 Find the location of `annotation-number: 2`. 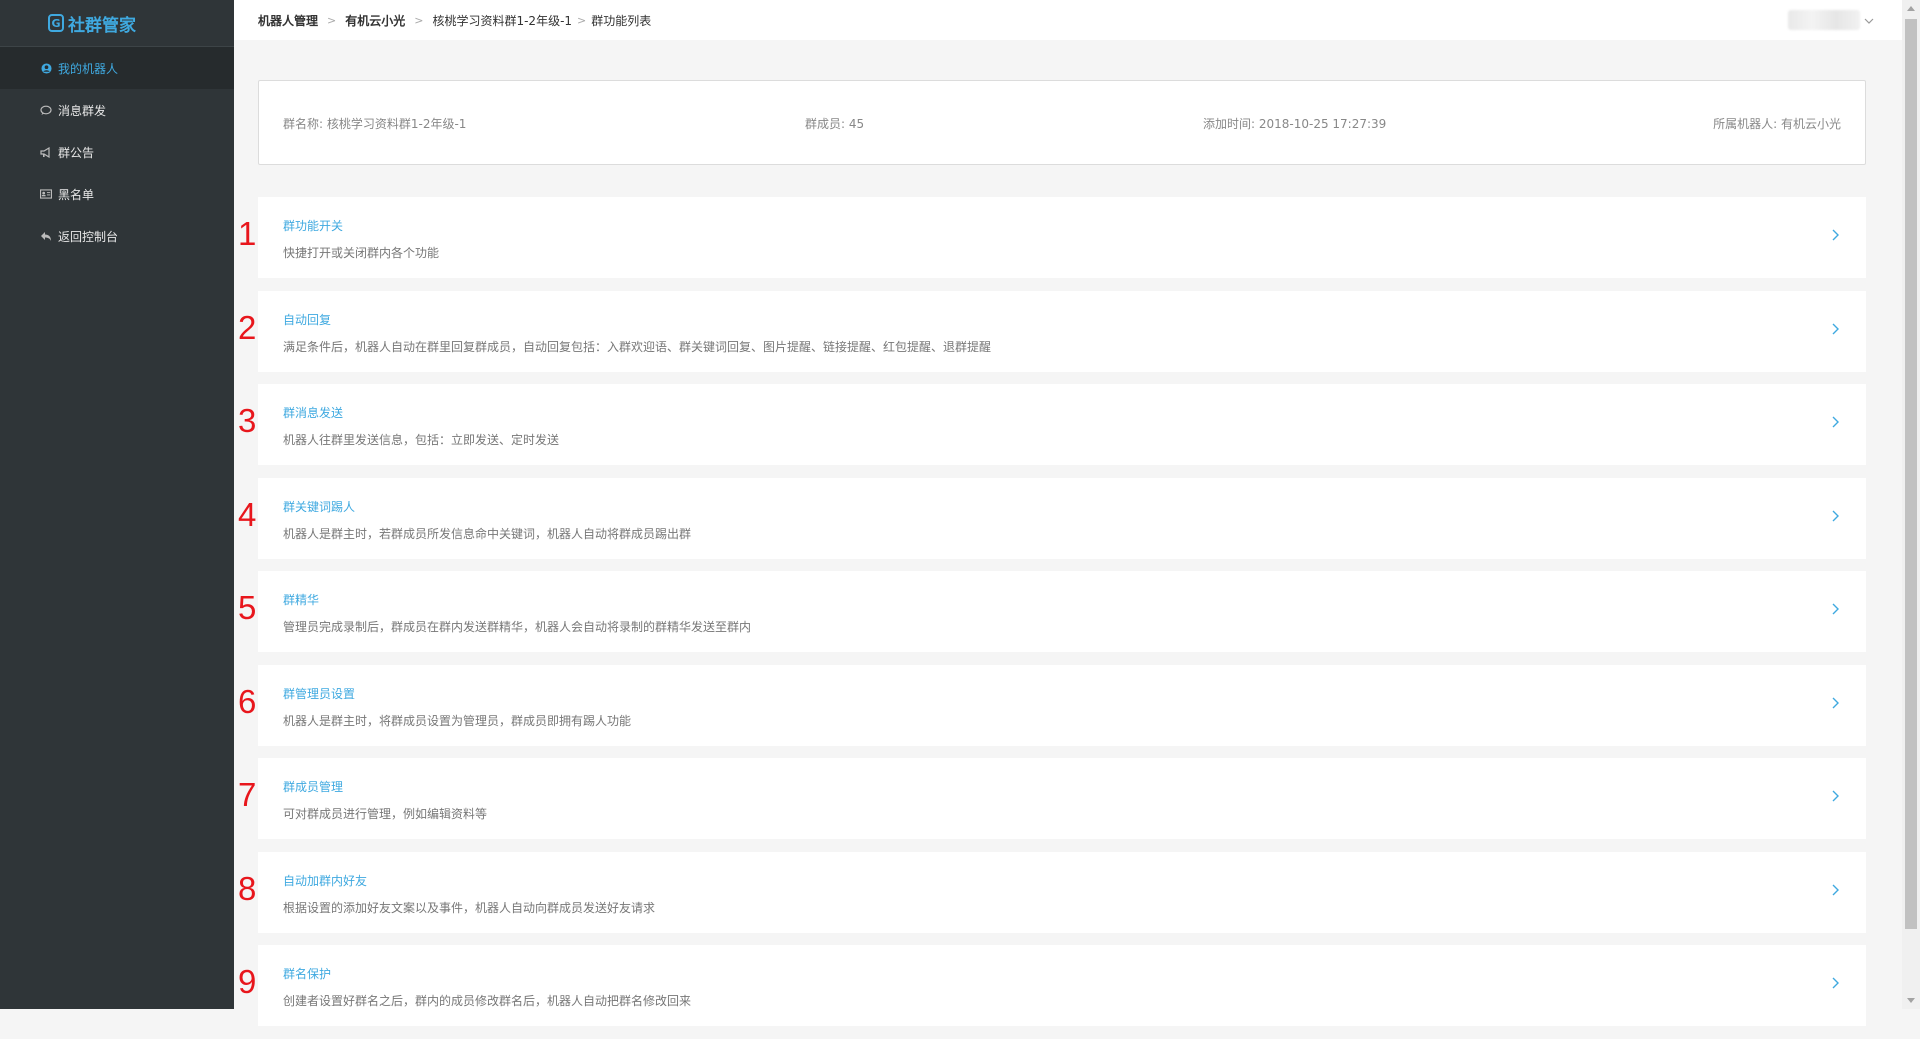

annotation-number: 2 is located at coordinates (247, 327).